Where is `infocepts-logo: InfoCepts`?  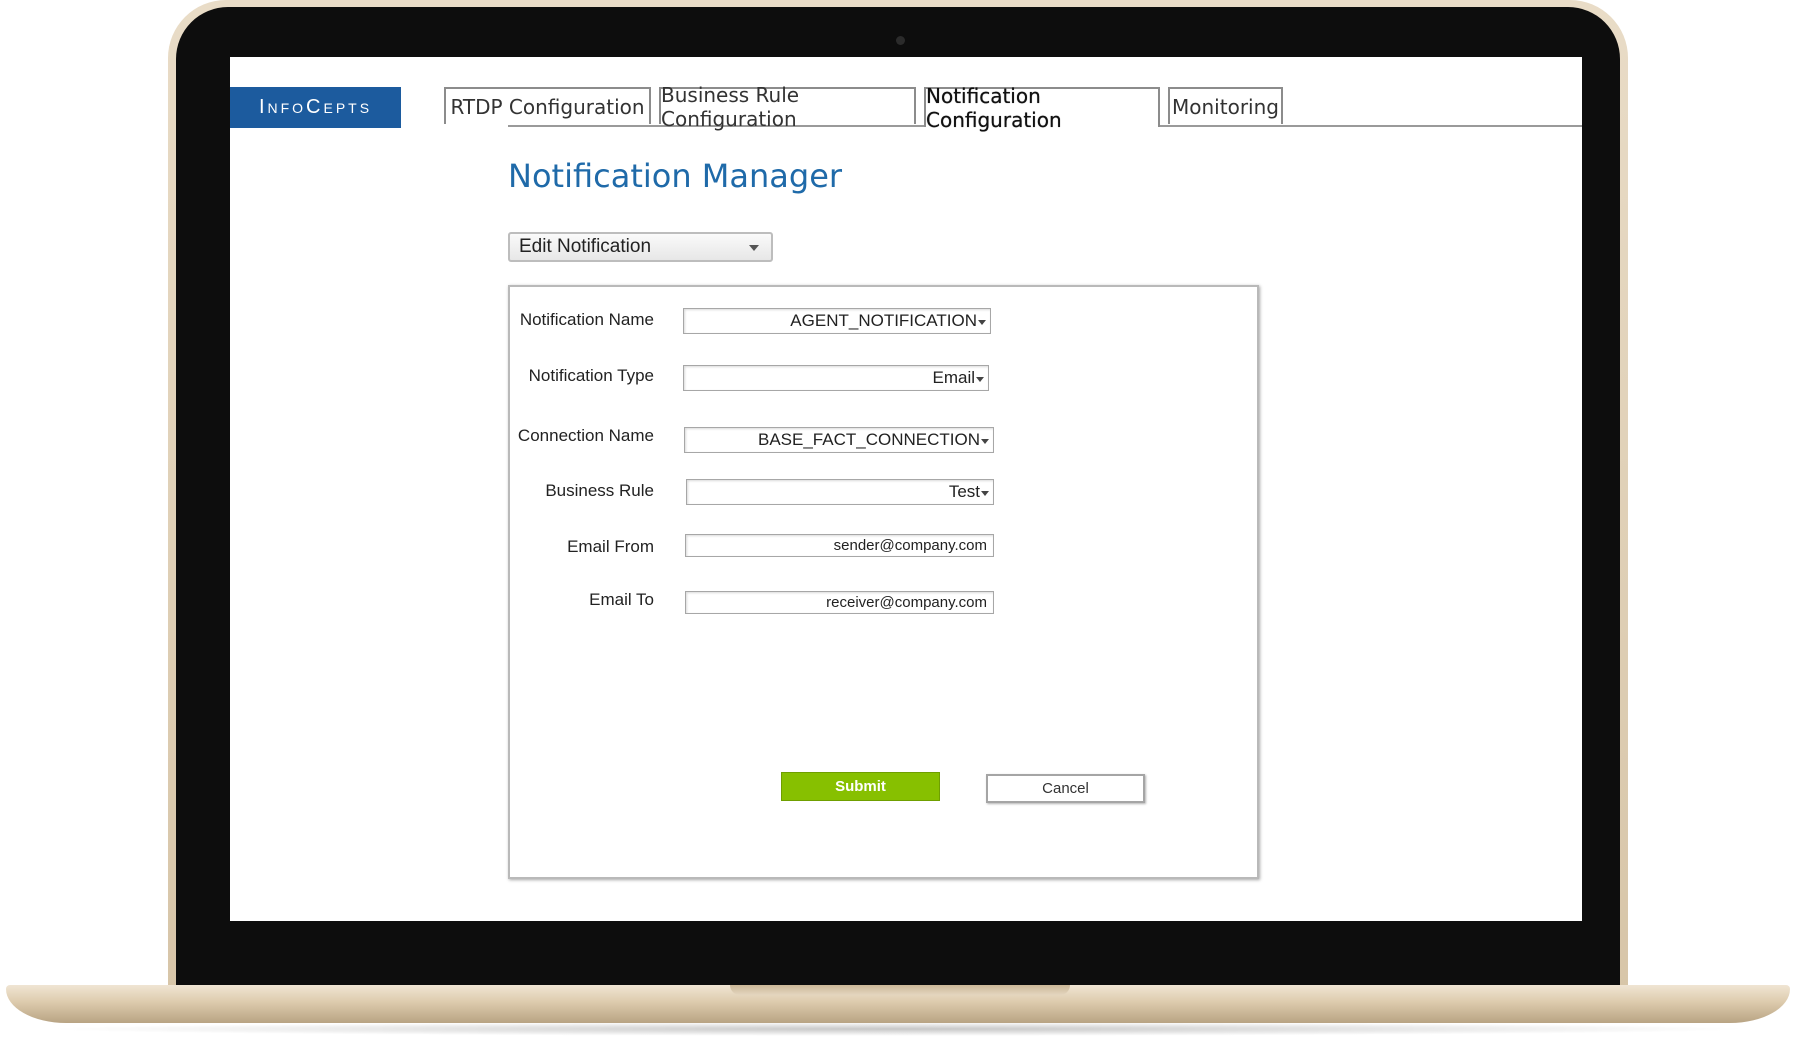
infocepts-logo: InfoCepts is located at coordinates (315, 107).